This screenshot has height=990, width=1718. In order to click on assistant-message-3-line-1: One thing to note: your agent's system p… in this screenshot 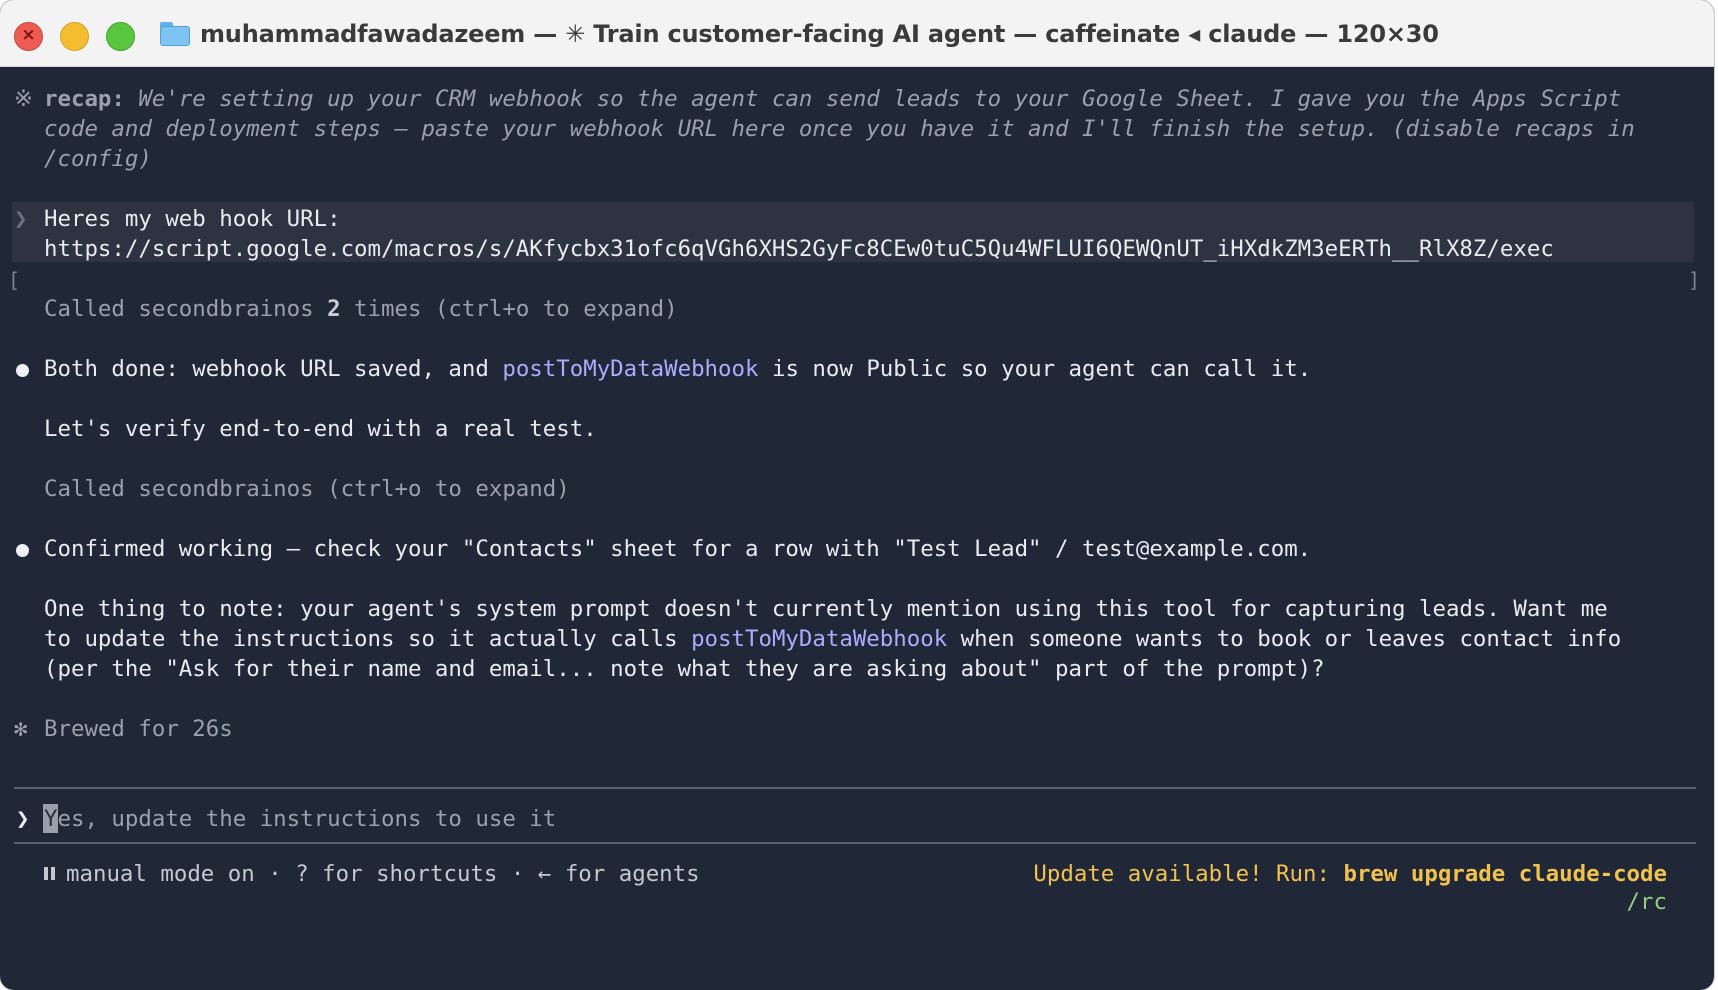, I will do `click(826, 609)`.